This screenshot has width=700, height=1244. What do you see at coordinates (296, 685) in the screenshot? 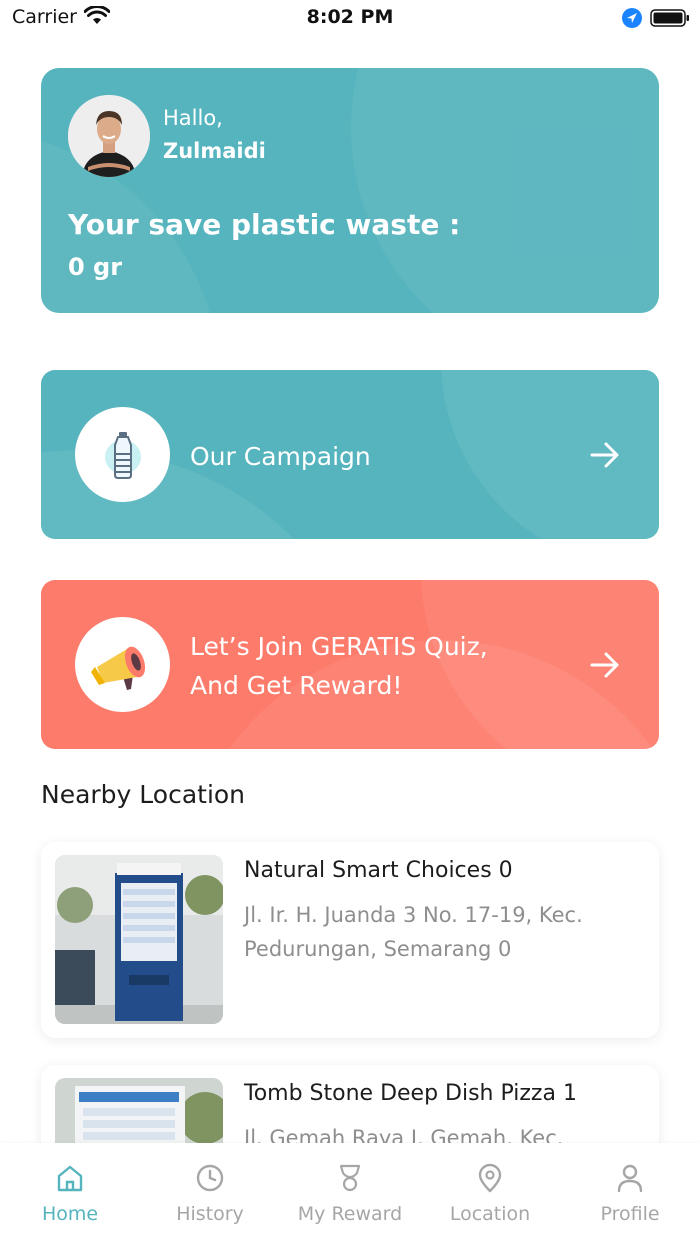
I see `quiz-title-line2: And Get Reward!` at bounding box center [296, 685].